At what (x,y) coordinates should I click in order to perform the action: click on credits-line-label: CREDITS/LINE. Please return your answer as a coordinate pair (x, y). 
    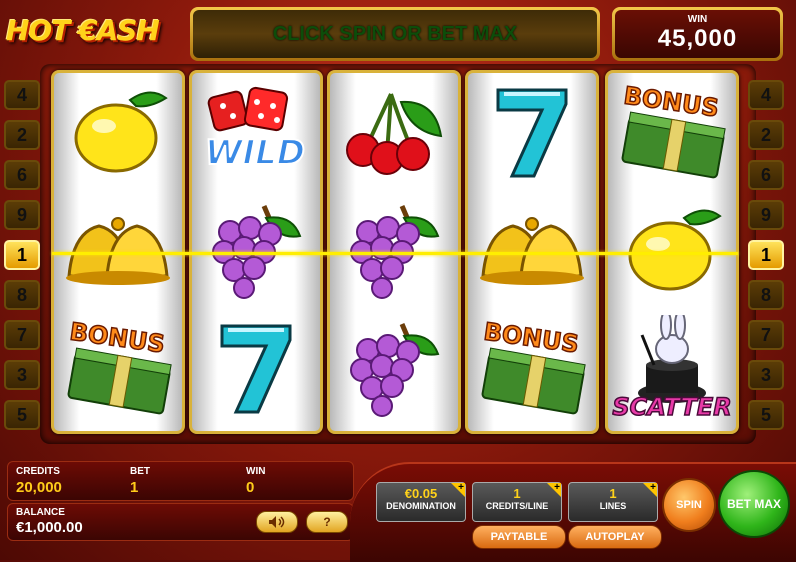
    Looking at the image, I should click on (517, 506).